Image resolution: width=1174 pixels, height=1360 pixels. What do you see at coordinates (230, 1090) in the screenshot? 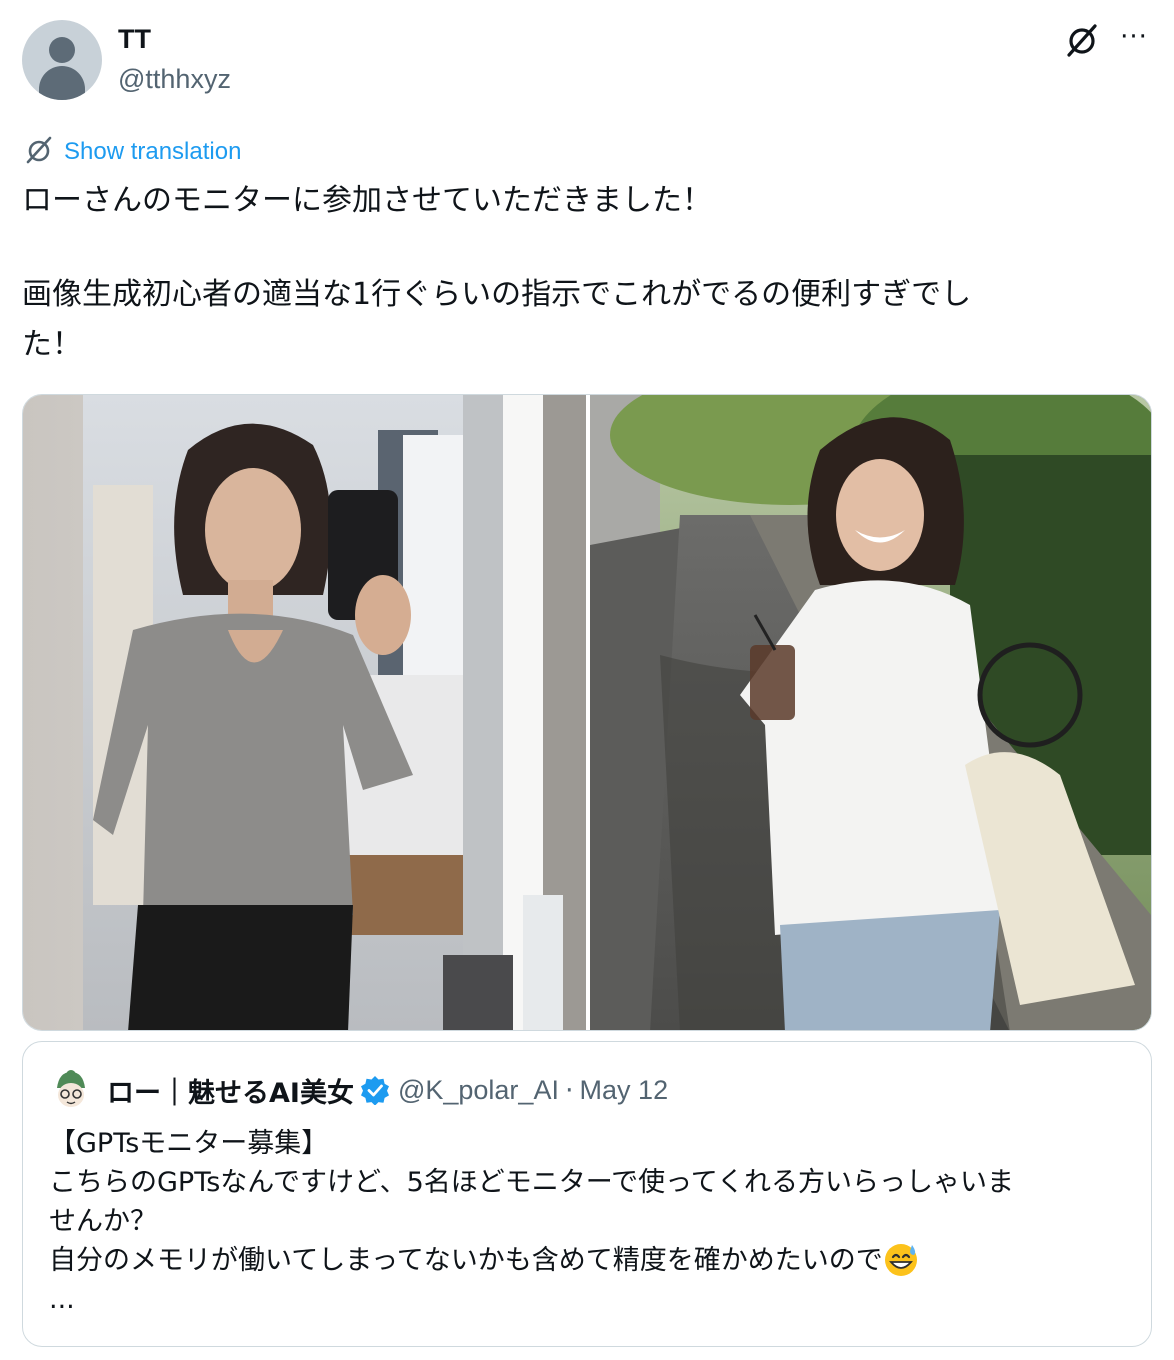
I see `quoted-display-name: ロー｜魅せるAI美女` at bounding box center [230, 1090].